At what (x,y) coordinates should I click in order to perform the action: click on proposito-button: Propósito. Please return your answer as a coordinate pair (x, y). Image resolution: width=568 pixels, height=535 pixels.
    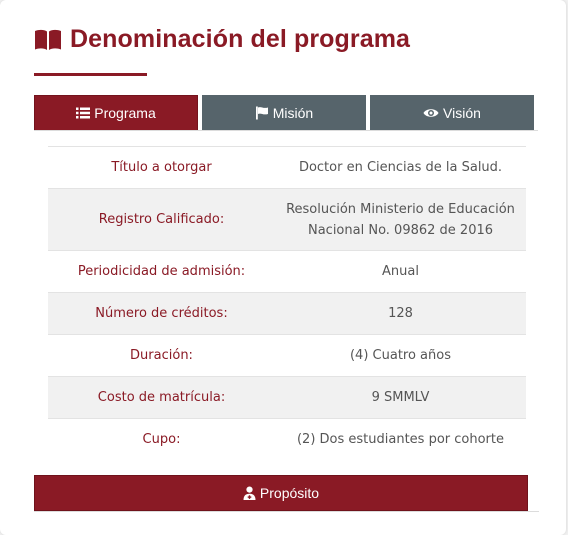
    Looking at the image, I should click on (281, 493).